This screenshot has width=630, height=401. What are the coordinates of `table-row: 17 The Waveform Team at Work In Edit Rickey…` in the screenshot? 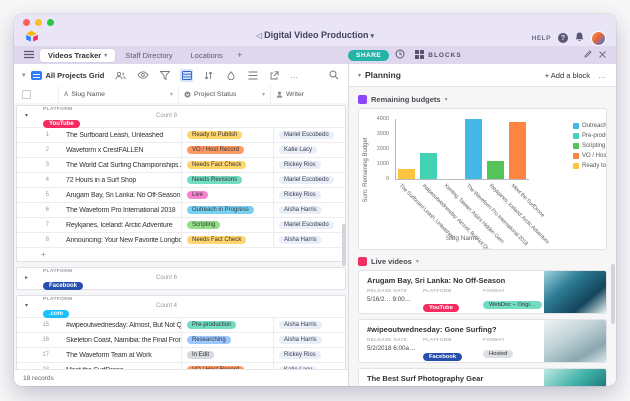 It's located at (181, 354).